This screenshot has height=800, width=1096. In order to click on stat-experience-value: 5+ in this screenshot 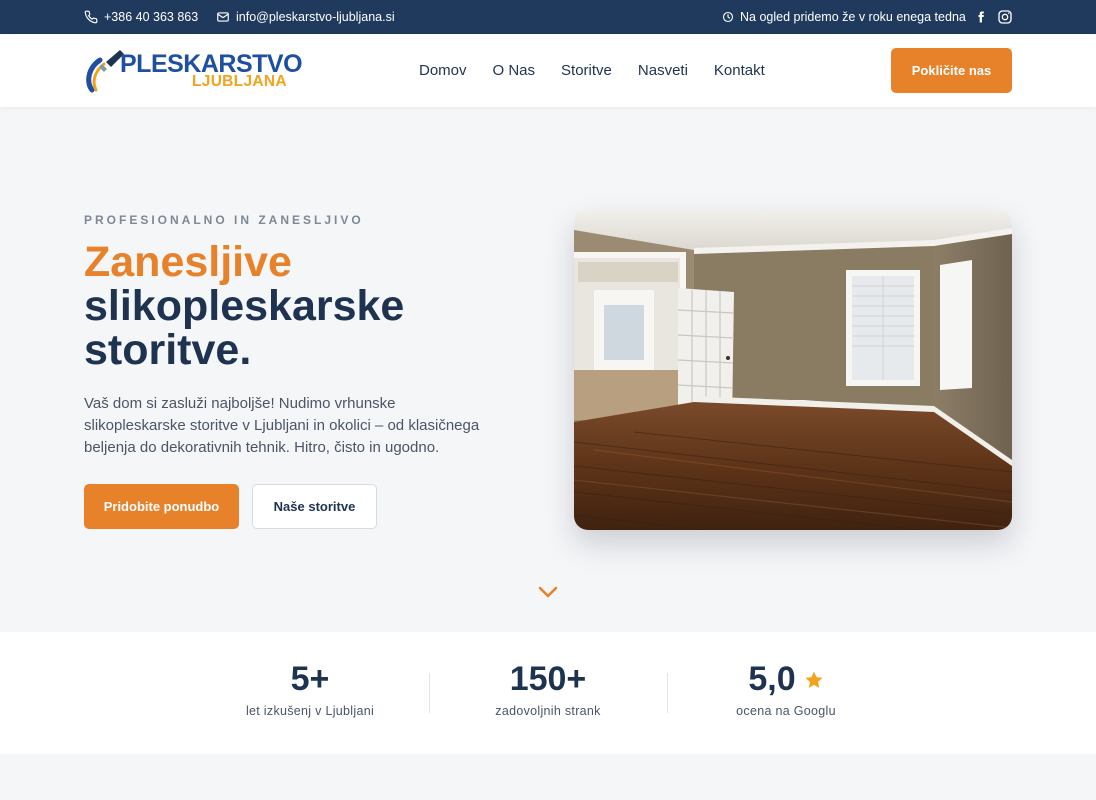, I will do `click(310, 679)`.